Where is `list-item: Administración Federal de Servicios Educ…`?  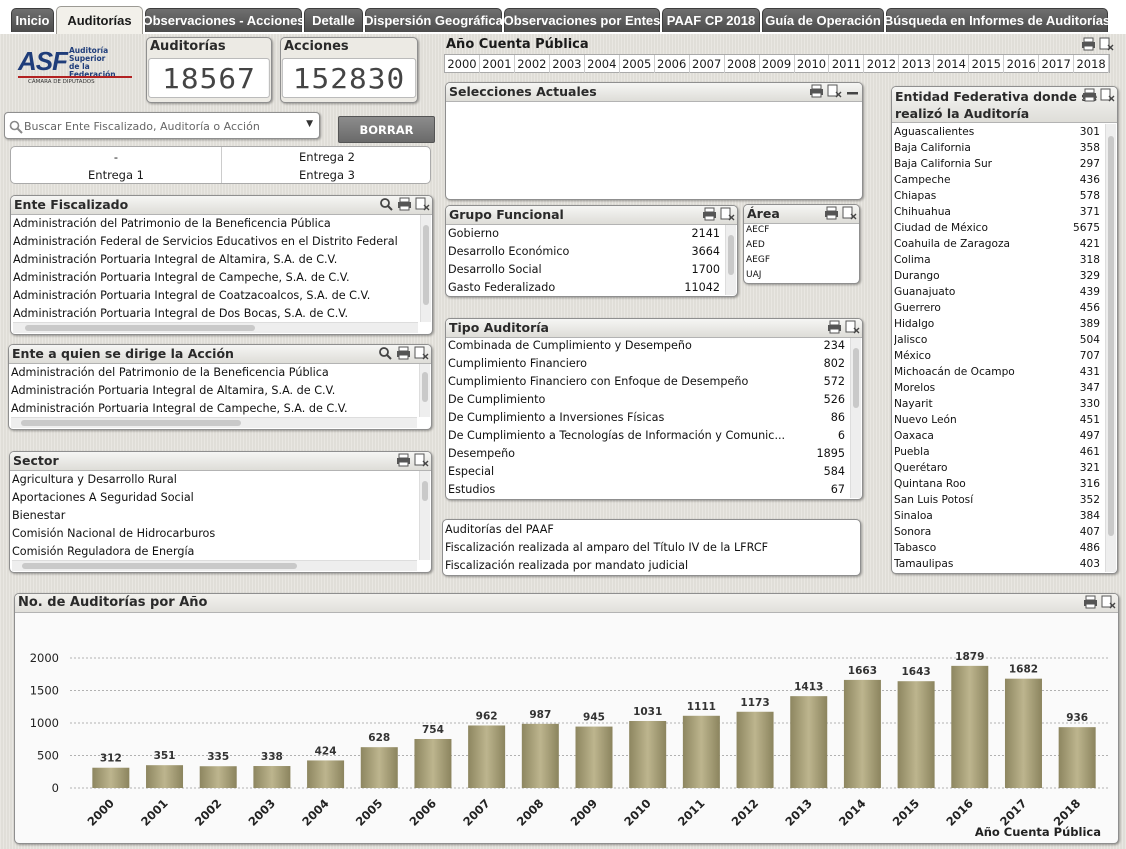 list-item: Administración Federal de Servicios Educ… is located at coordinates (215, 242).